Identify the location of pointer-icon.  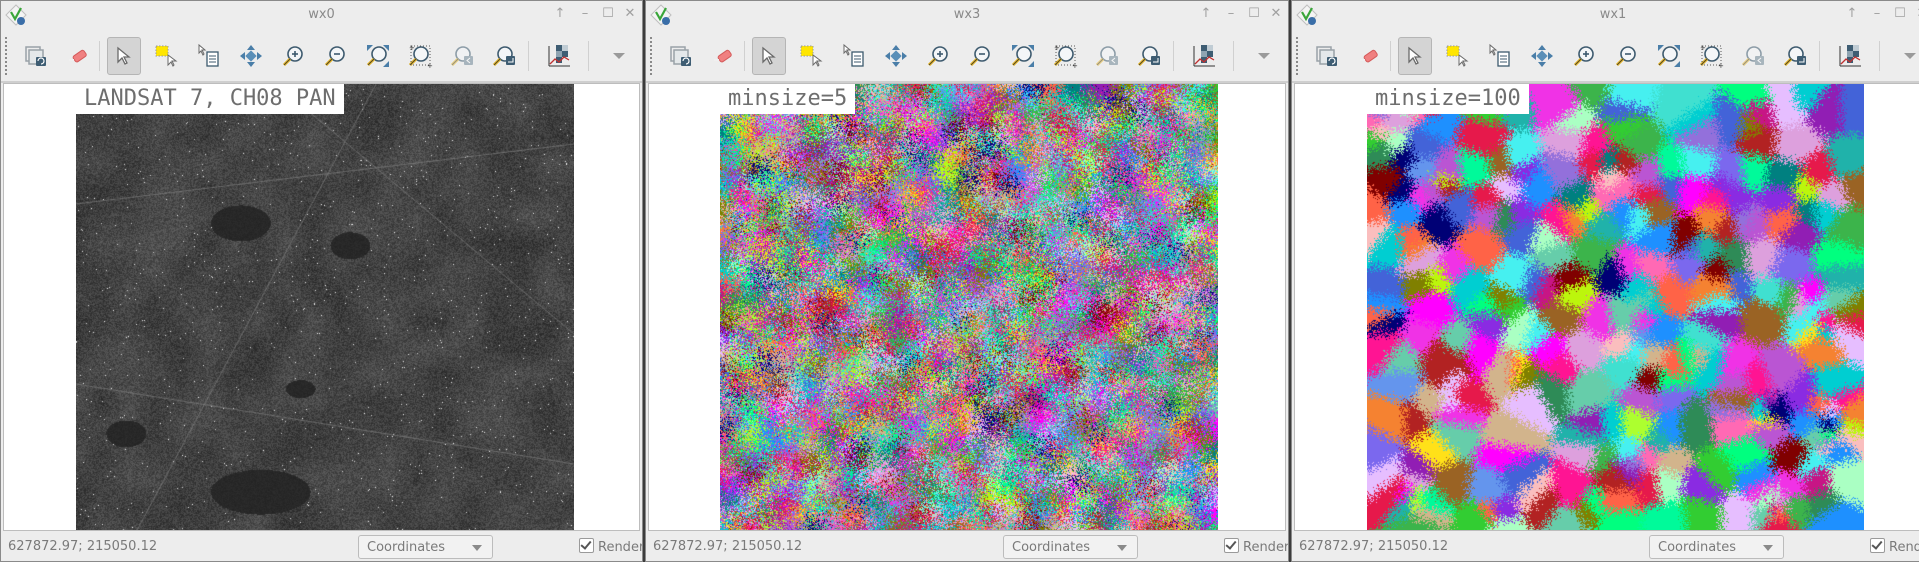
(124, 56).